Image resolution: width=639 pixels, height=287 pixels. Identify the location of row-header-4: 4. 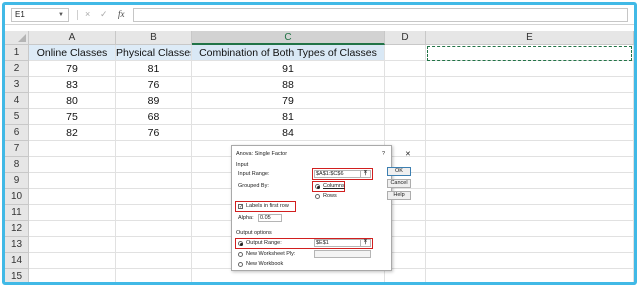
(17, 101).